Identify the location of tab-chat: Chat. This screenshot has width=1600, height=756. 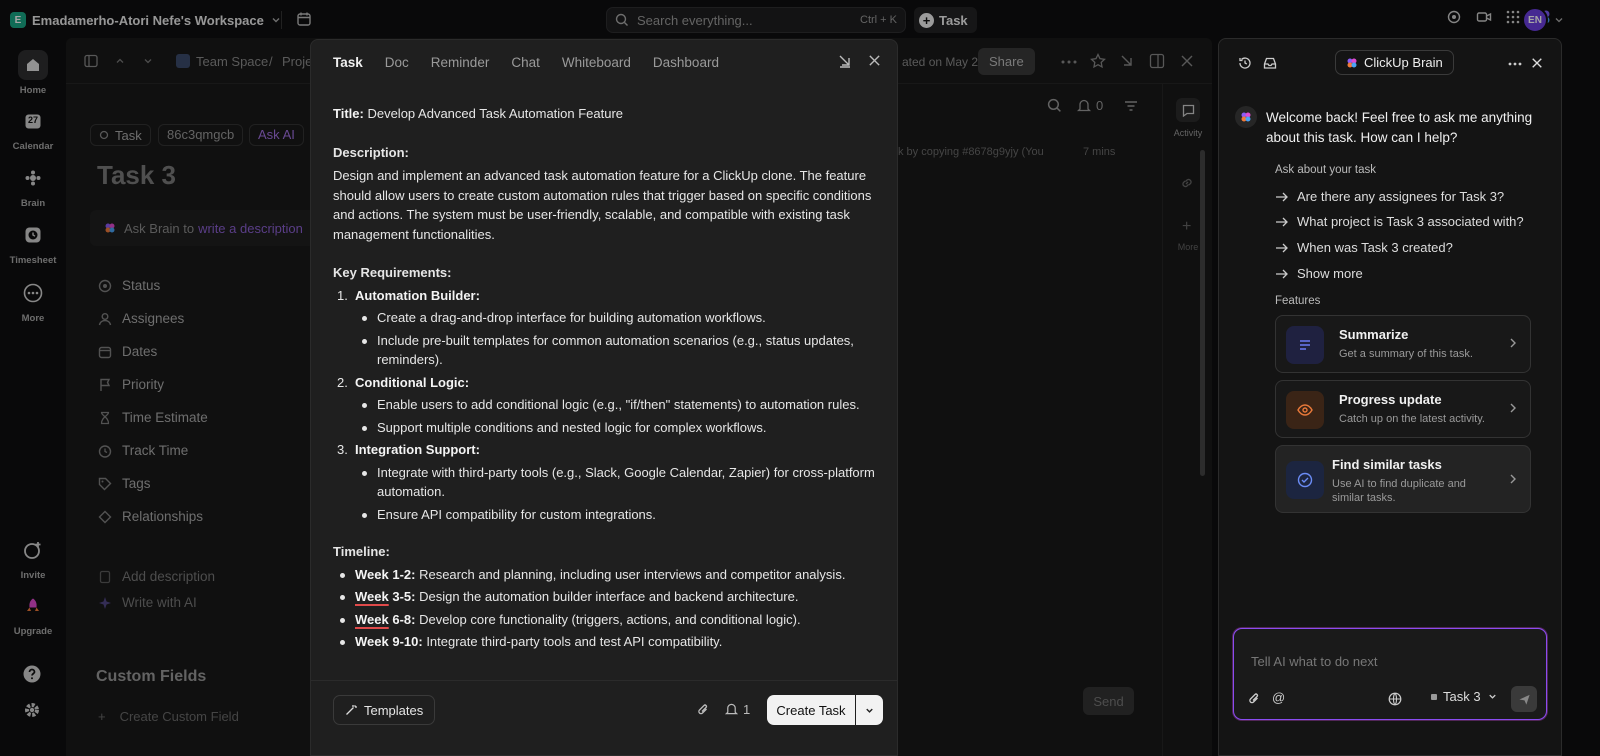
(525, 62).